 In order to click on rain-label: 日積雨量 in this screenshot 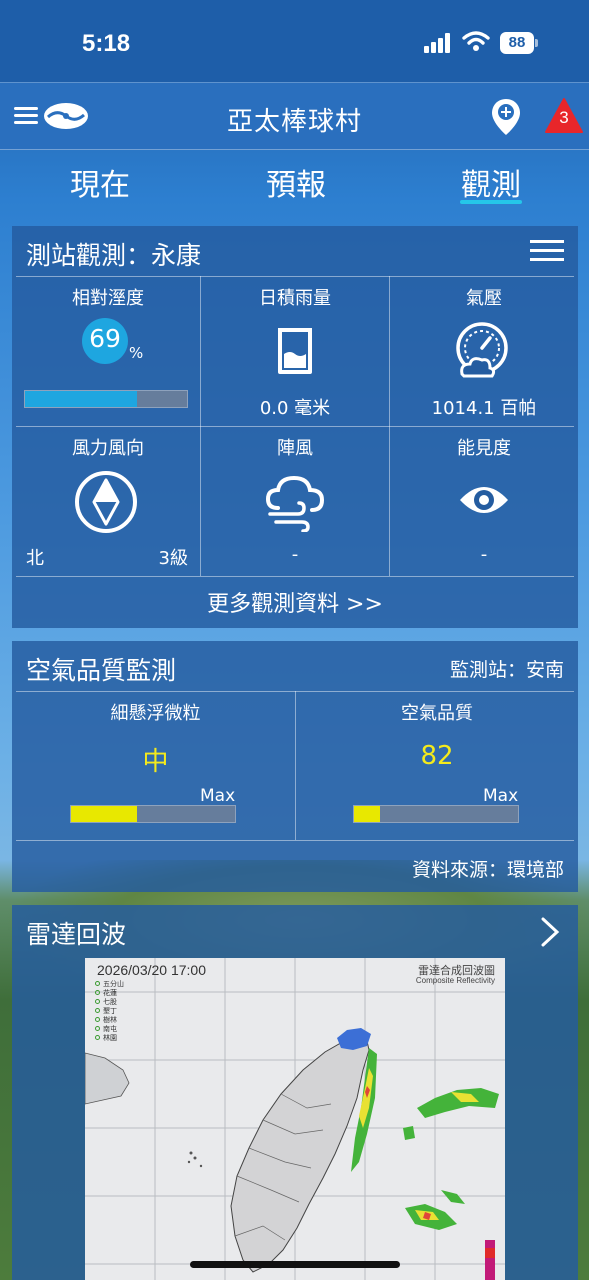, I will do `click(295, 298)`.